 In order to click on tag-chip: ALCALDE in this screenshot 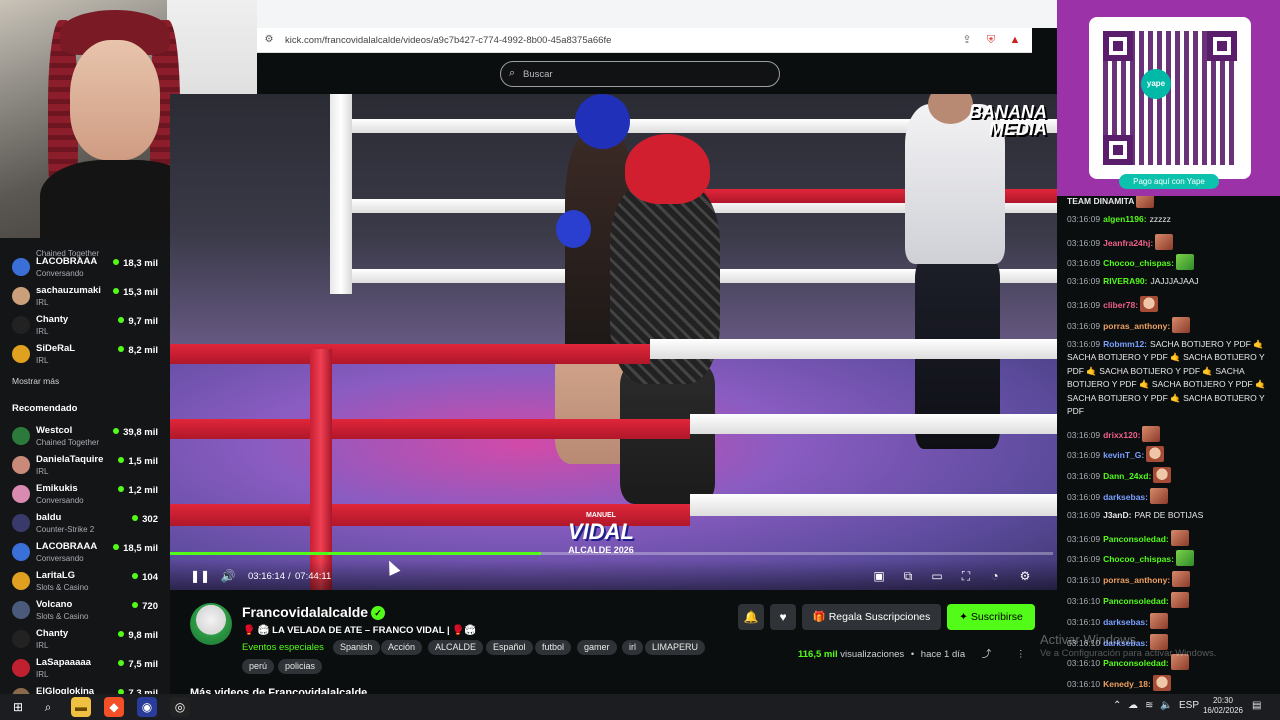, I will do `click(456, 647)`.